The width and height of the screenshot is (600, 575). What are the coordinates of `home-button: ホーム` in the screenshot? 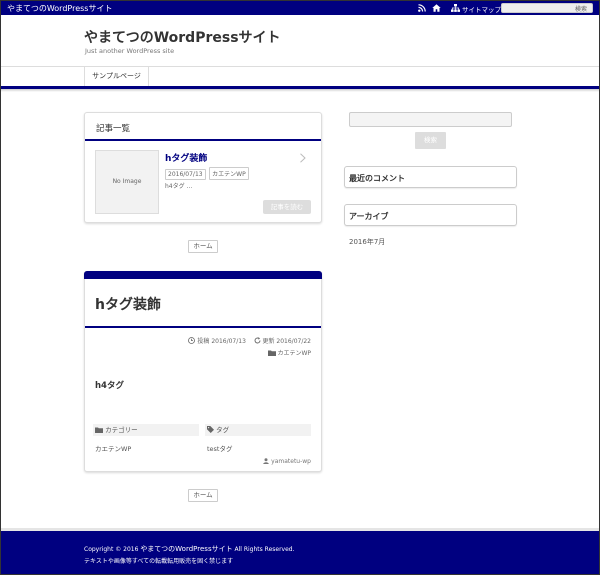 It's located at (203, 246).